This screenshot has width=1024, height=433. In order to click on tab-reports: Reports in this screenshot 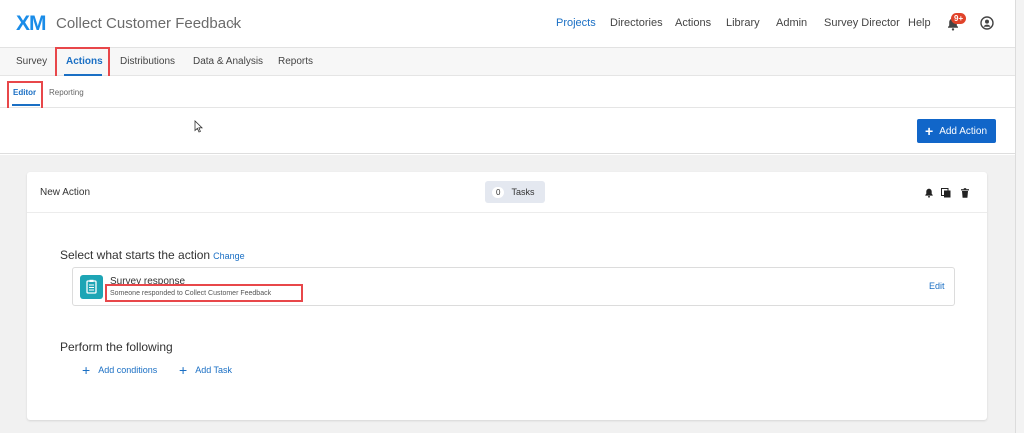, I will do `click(295, 61)`.